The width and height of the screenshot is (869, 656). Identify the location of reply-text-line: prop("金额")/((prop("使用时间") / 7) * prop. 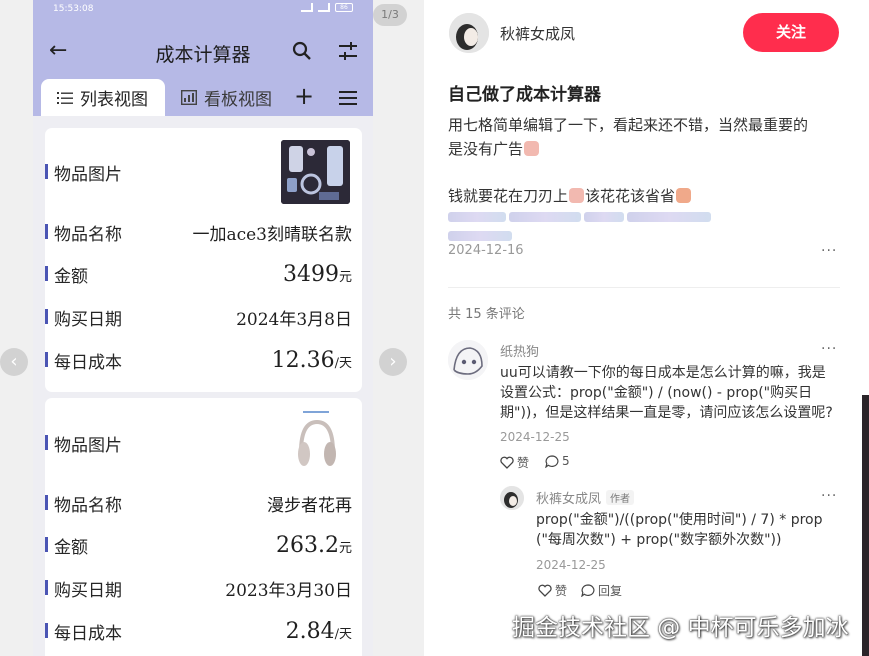
(679, 520).